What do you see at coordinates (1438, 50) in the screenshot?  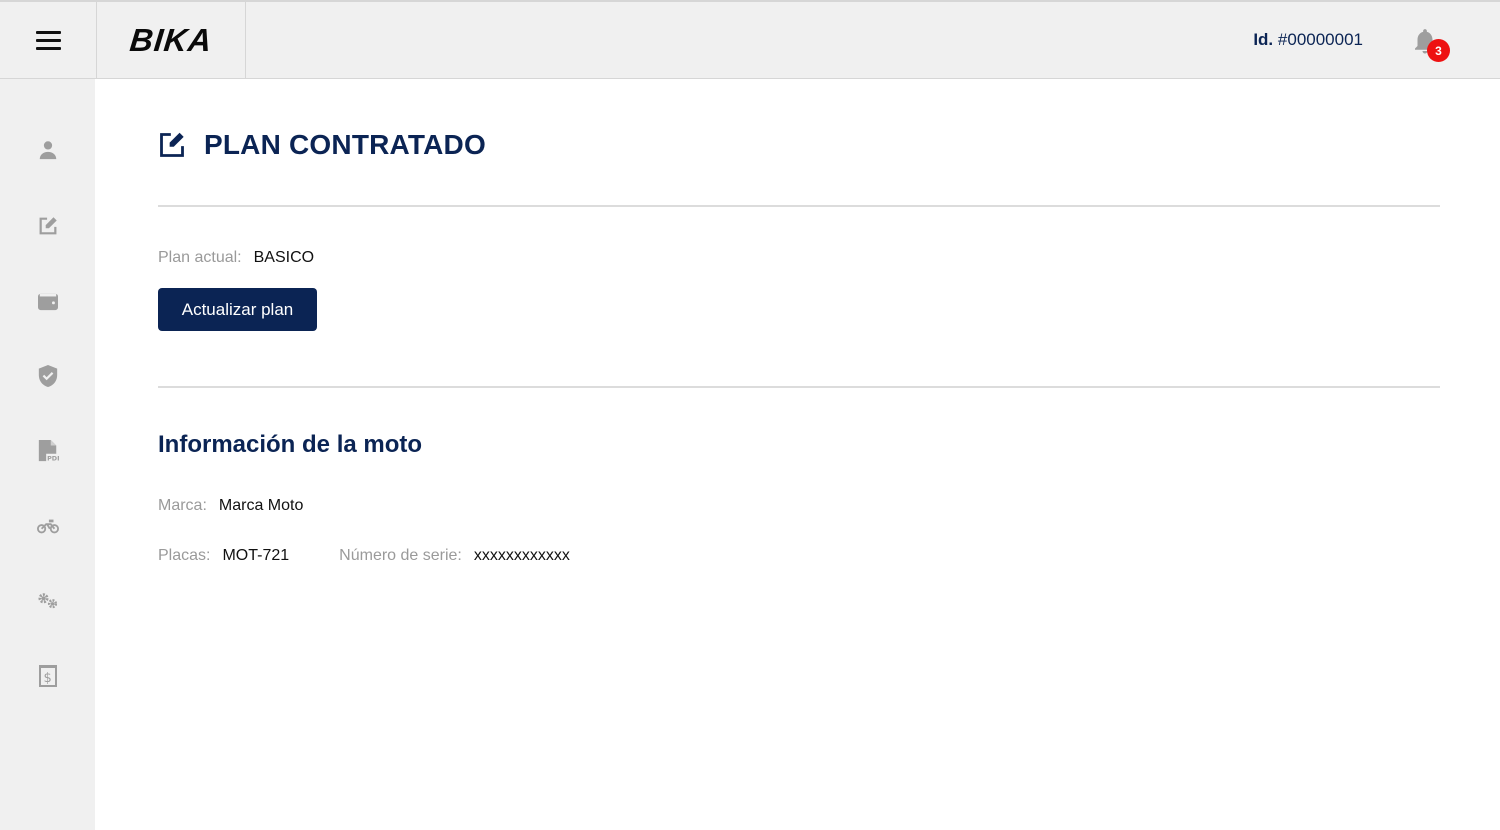 I see `notification-badge: 3` at bounding box center [1438, 50].